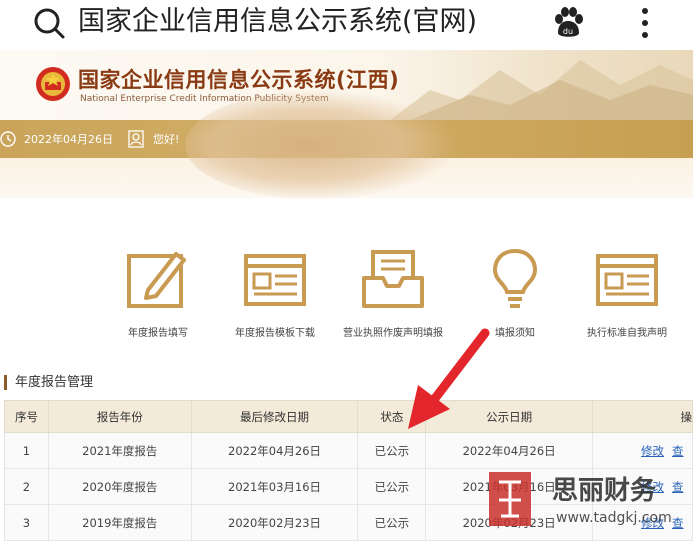  I want to click on header-actions: 操, so click(642, 416).